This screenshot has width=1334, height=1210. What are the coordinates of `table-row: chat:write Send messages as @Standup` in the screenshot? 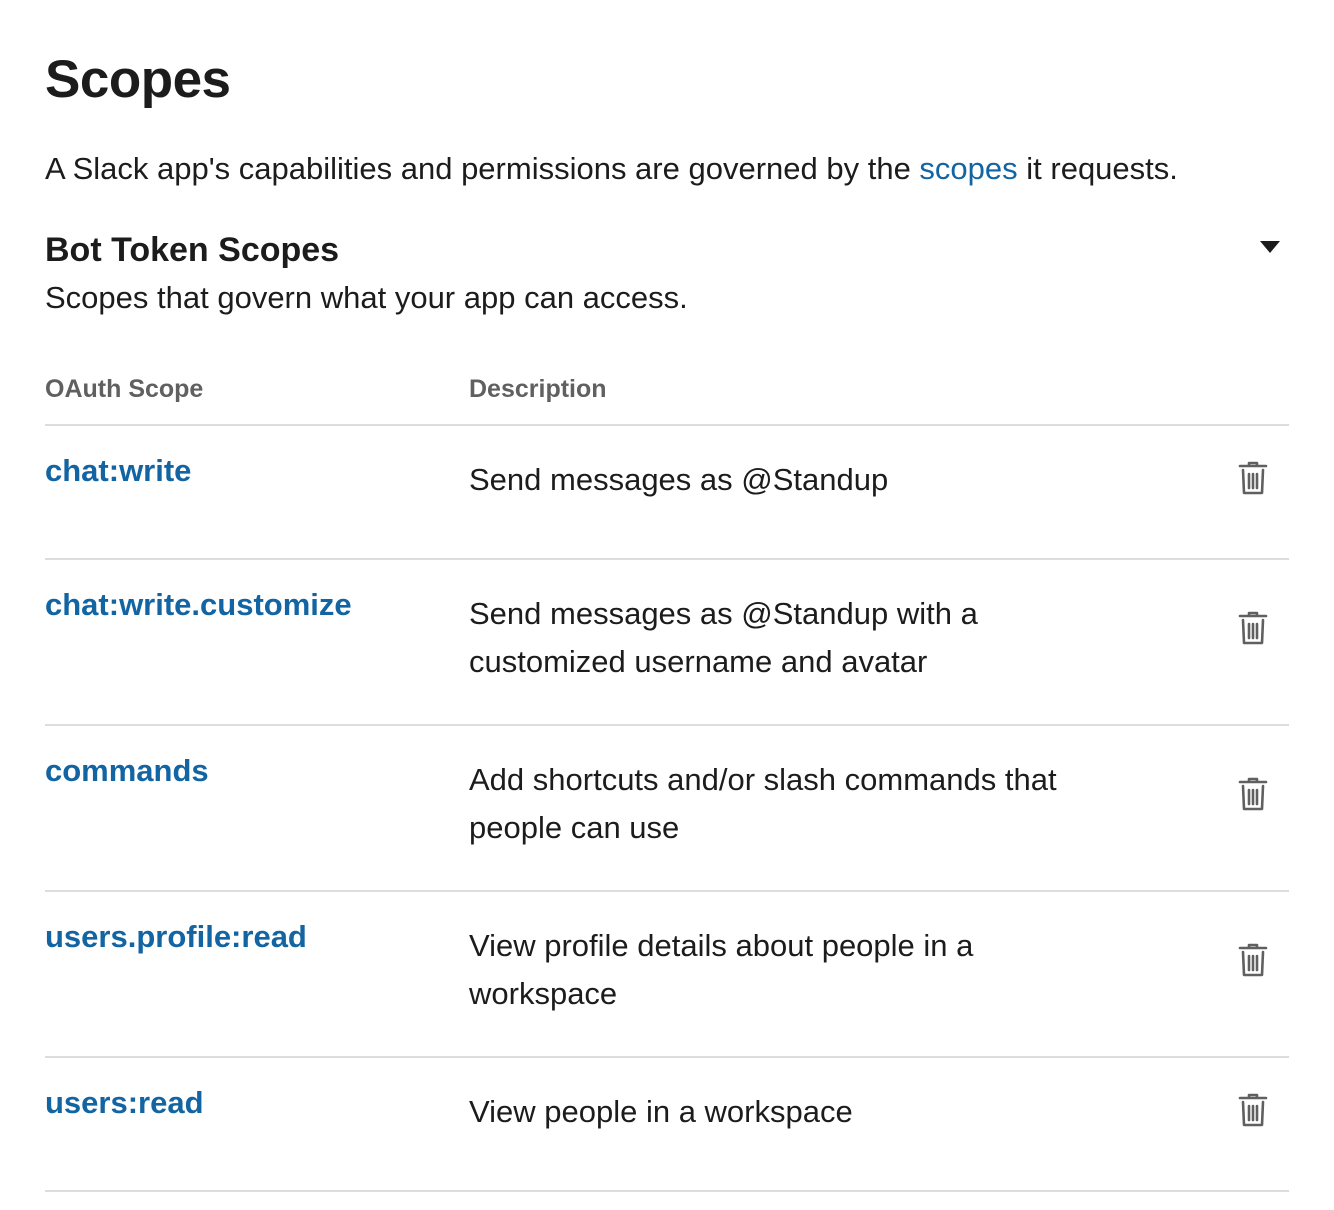 It's located at (667, 493).